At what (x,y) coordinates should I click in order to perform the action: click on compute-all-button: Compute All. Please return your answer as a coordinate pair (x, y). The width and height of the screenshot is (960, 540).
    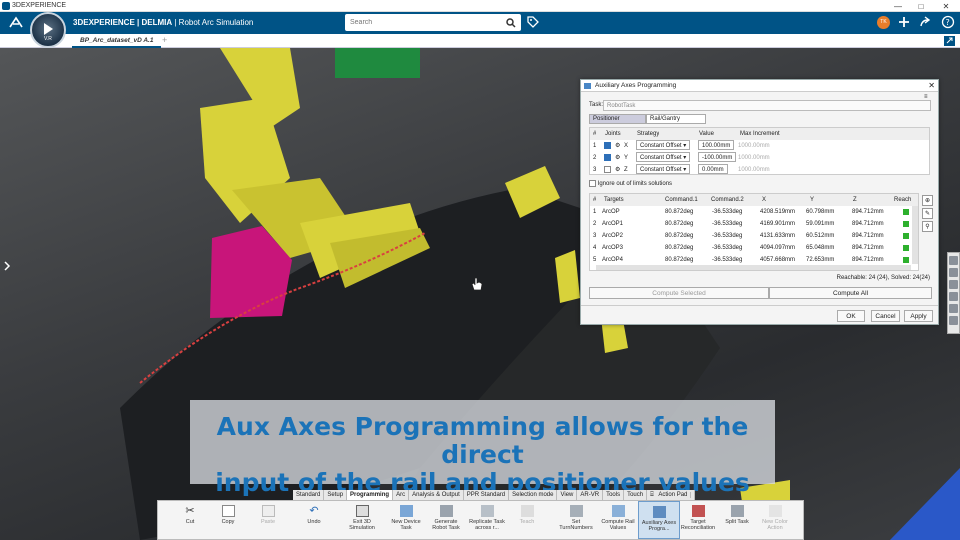
    Looking at the image, I should click on (850, 293).